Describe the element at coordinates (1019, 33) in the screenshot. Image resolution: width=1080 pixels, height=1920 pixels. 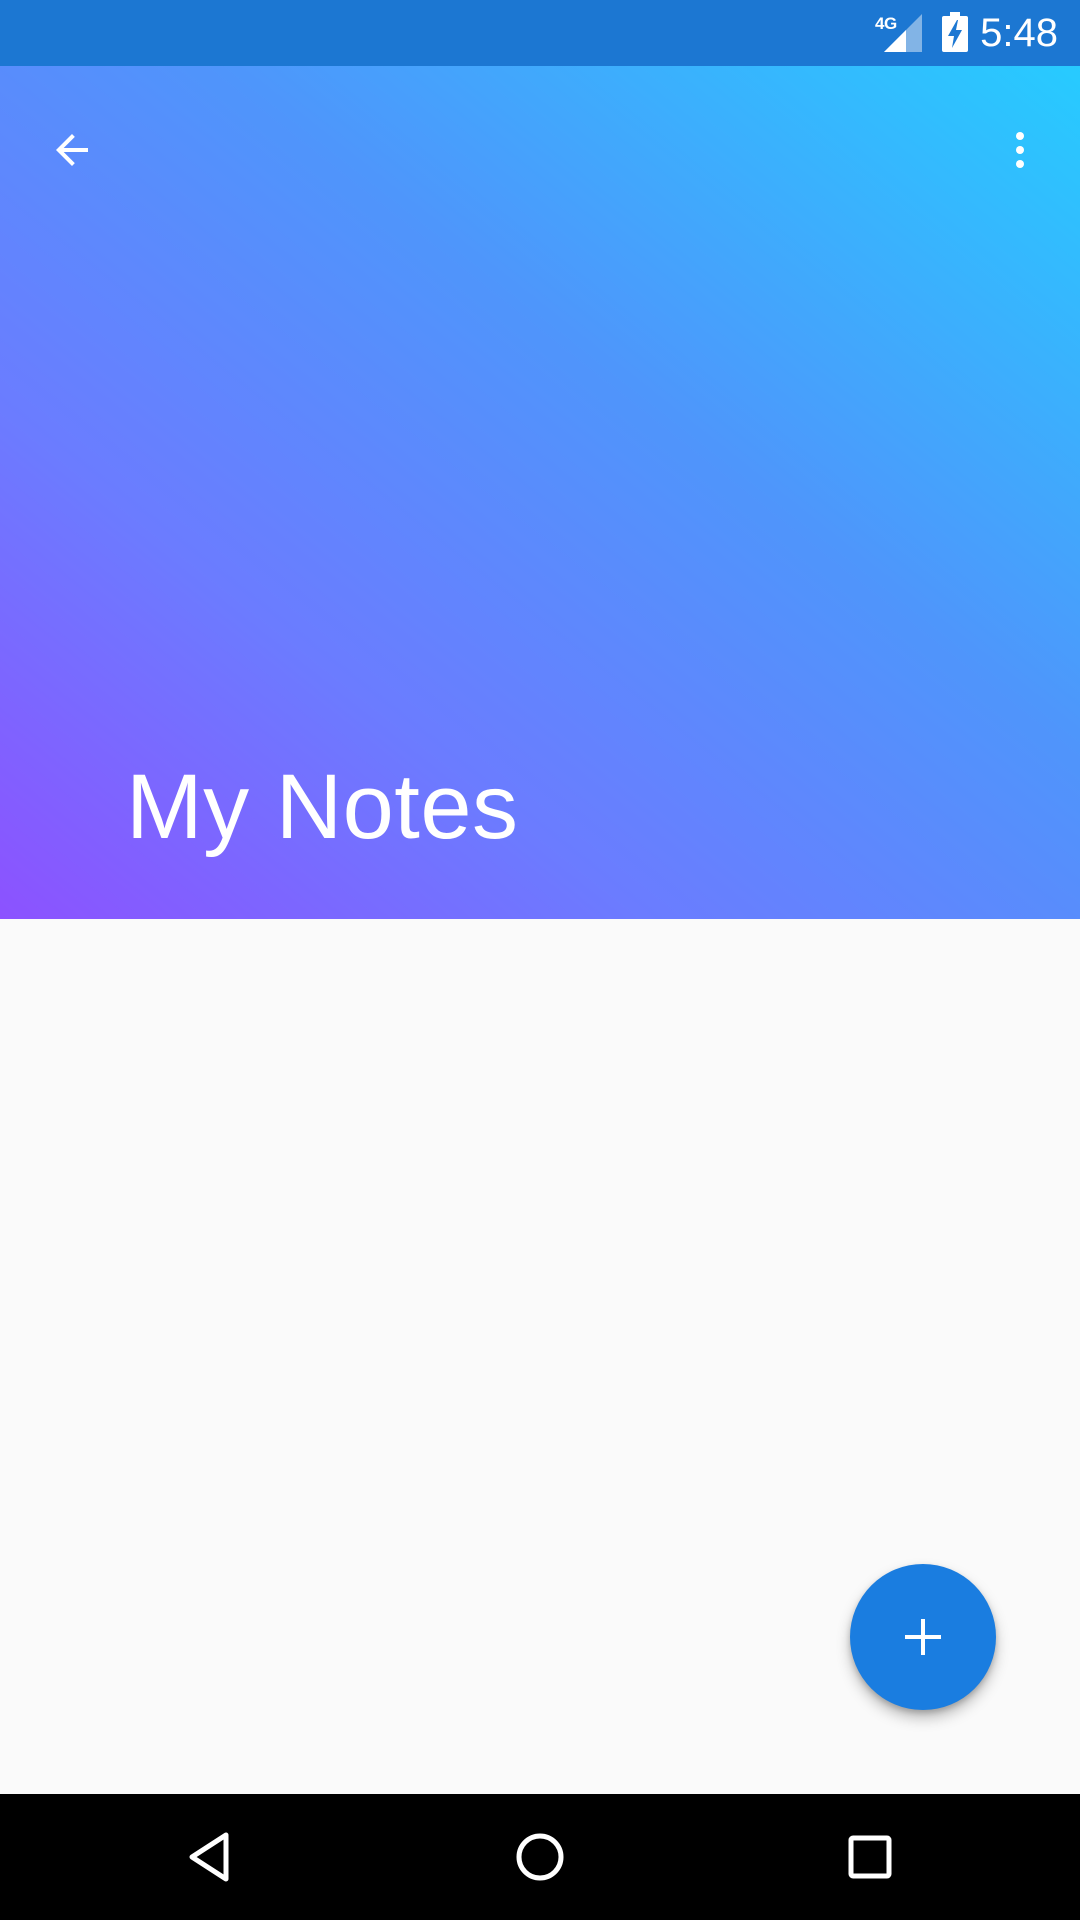
I see `status-clock: 5:48` at that location.